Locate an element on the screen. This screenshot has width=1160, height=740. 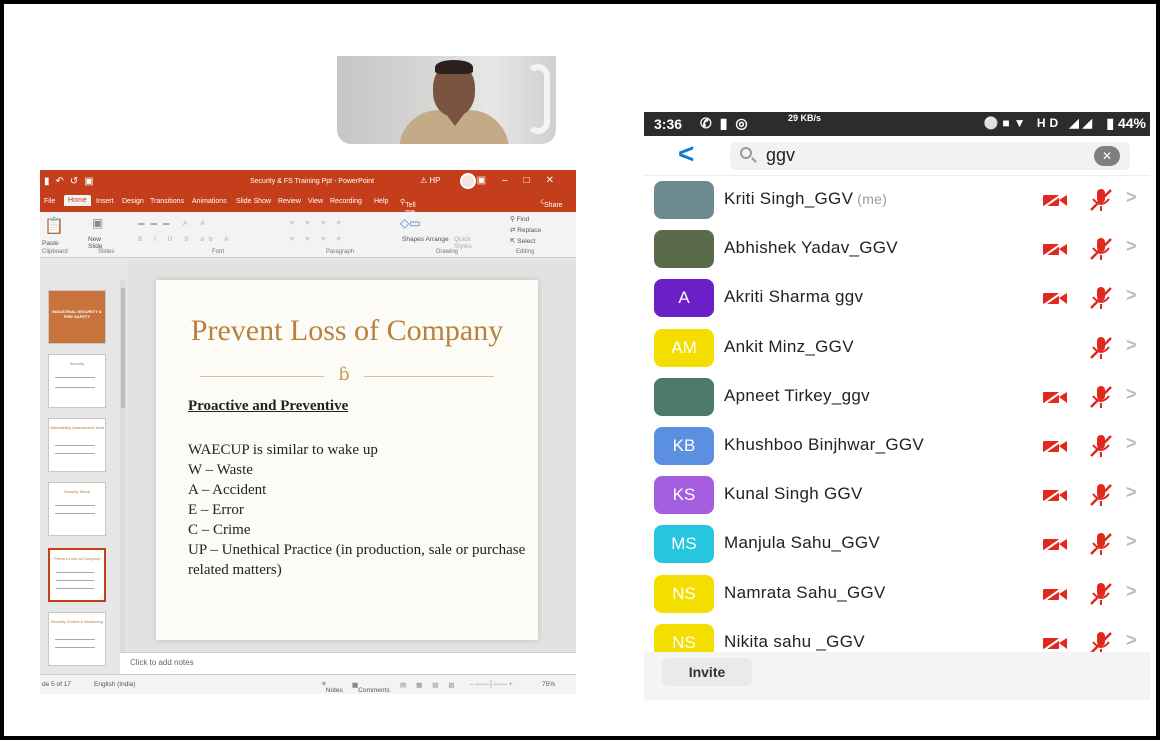
paste-icon: 📋 is located at coordinates (54, 226).